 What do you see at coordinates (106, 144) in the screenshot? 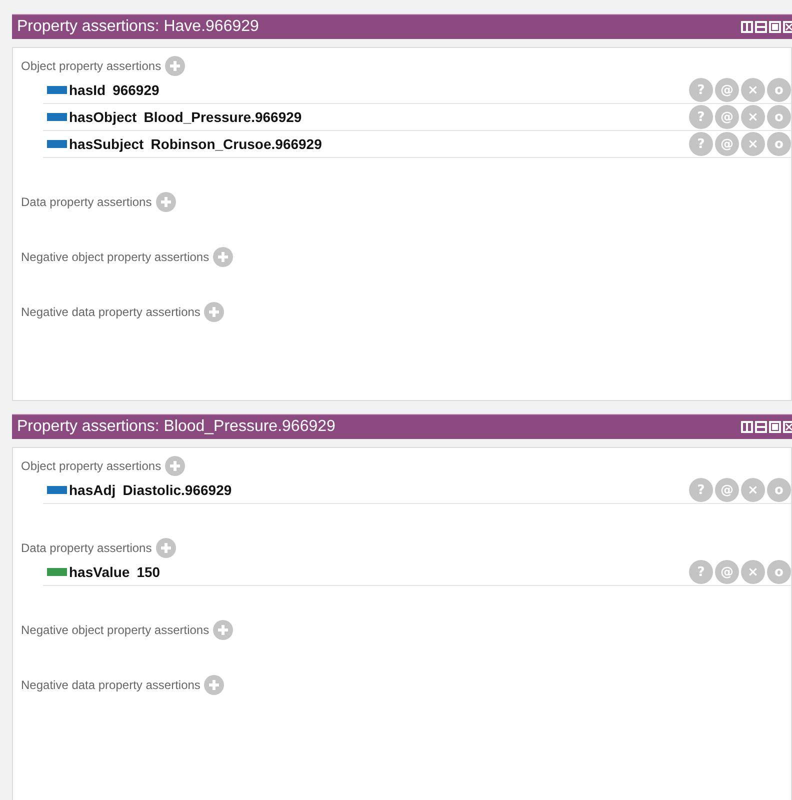
I see `property-name: hasSubject` at bounding box center [106, 144].